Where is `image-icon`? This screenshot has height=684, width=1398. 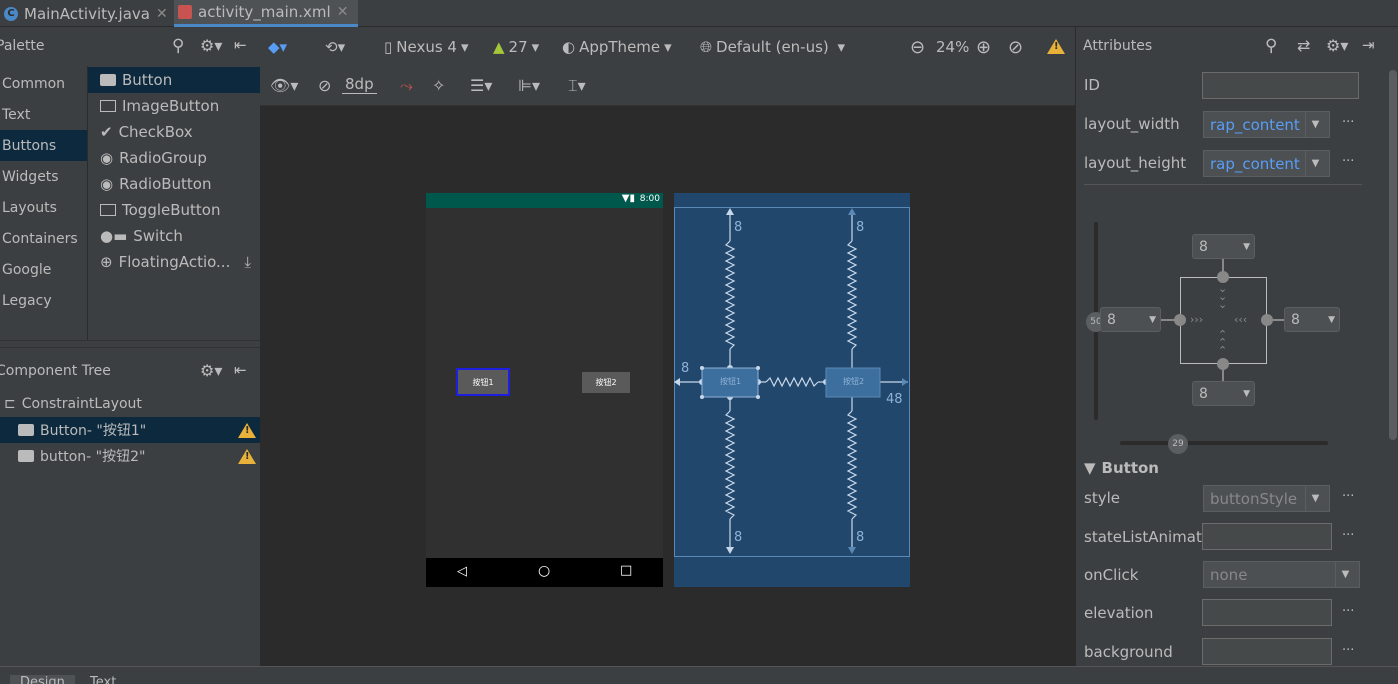
image-icon is located at coordinates (108, 106).